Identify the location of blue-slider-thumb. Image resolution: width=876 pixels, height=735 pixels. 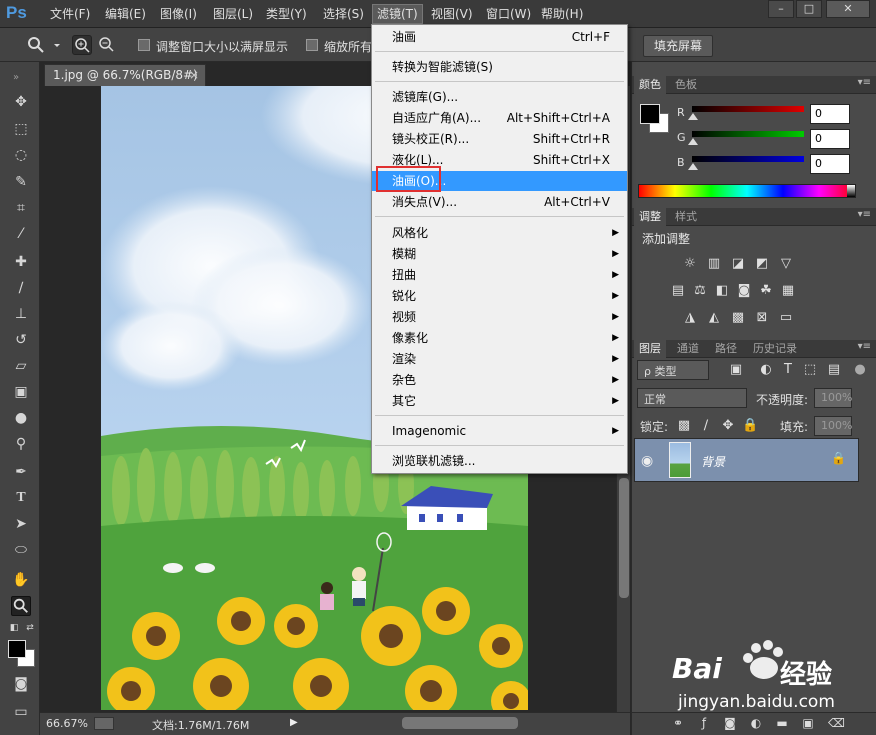
(693, 166).